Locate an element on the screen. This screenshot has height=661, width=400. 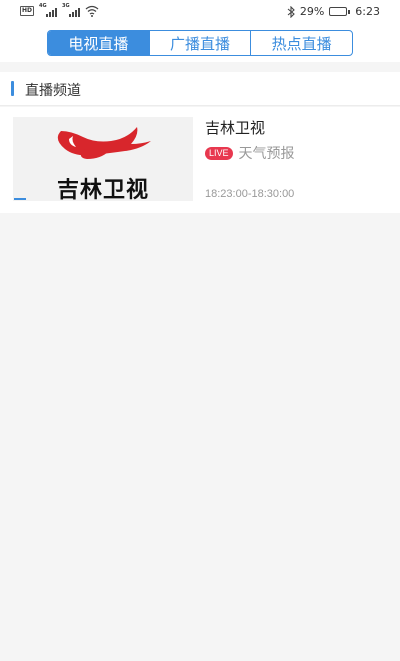
status-right: 29% 6:23 is located at coordinates (333, 11).